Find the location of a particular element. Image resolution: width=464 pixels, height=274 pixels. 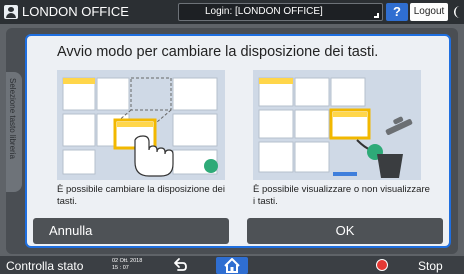

stop-icon is located at coordinates (382, 265).